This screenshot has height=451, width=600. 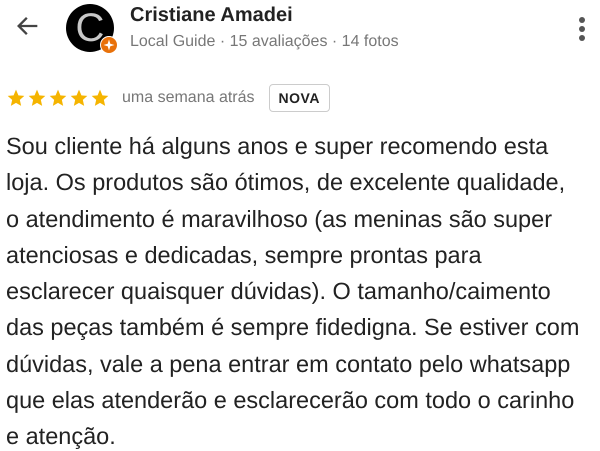 I want to click on reviewer-name: Cristiane Amadei, so click(x=212, y=15).